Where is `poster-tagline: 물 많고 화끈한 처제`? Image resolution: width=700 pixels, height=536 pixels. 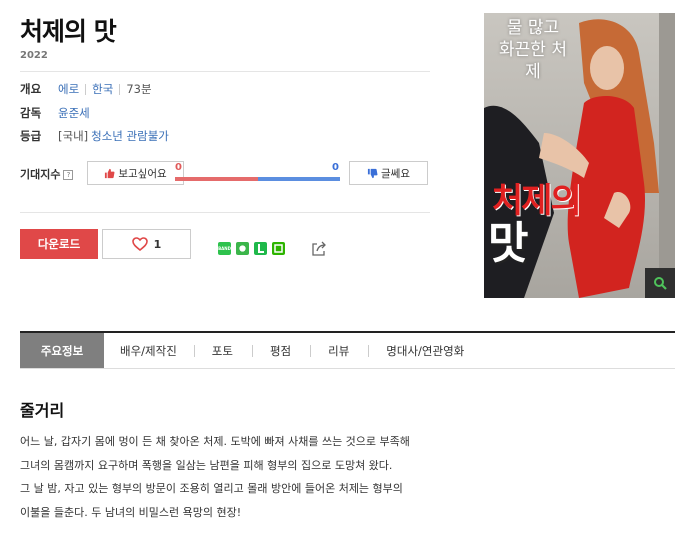
poster-tagline: 물 많고 화끈한 처제 is located at coordinates (533, 50).